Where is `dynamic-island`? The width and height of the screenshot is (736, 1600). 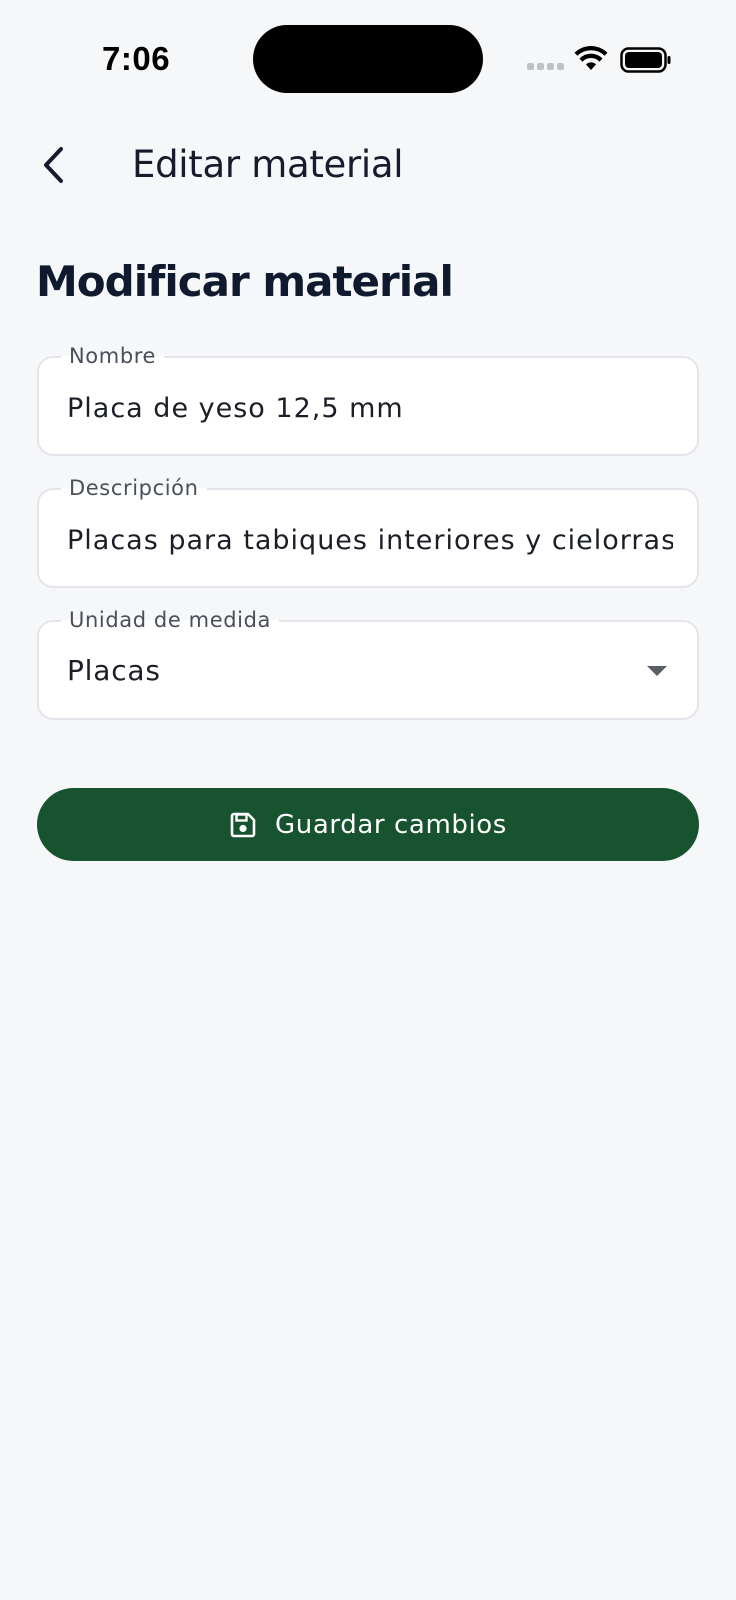
dynamic-island is located at coordinates (368, 59).